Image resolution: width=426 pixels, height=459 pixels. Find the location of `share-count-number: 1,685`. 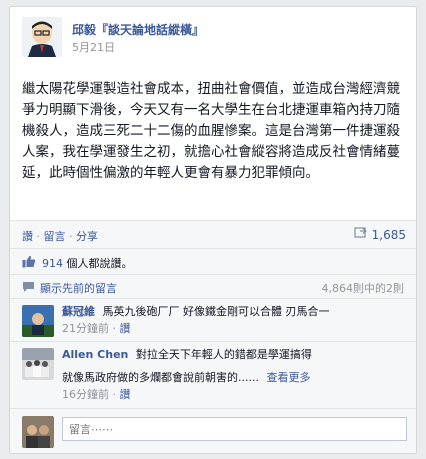

share-count-number: 1,685 is located at coordinates (388, 234).